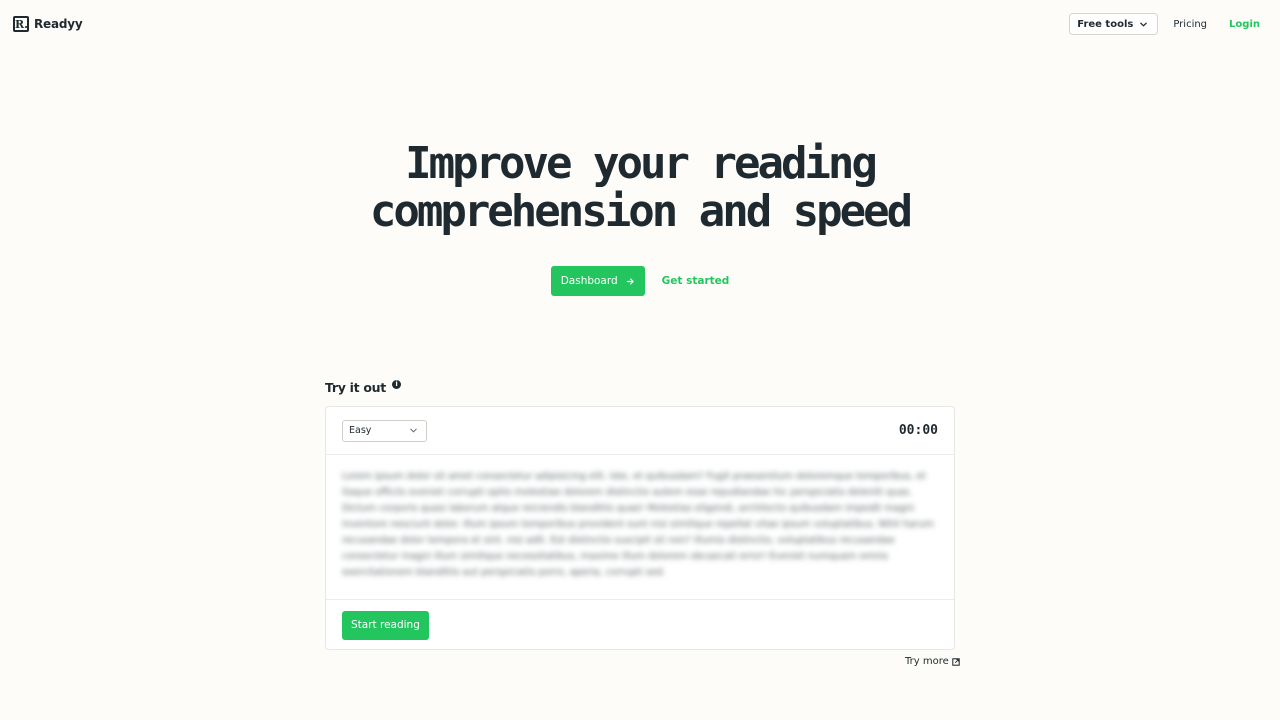  Describe the element at coordinates (1168, 24) in the screenshot. I see `nav-links: Free tools Pricing Login` at that location.